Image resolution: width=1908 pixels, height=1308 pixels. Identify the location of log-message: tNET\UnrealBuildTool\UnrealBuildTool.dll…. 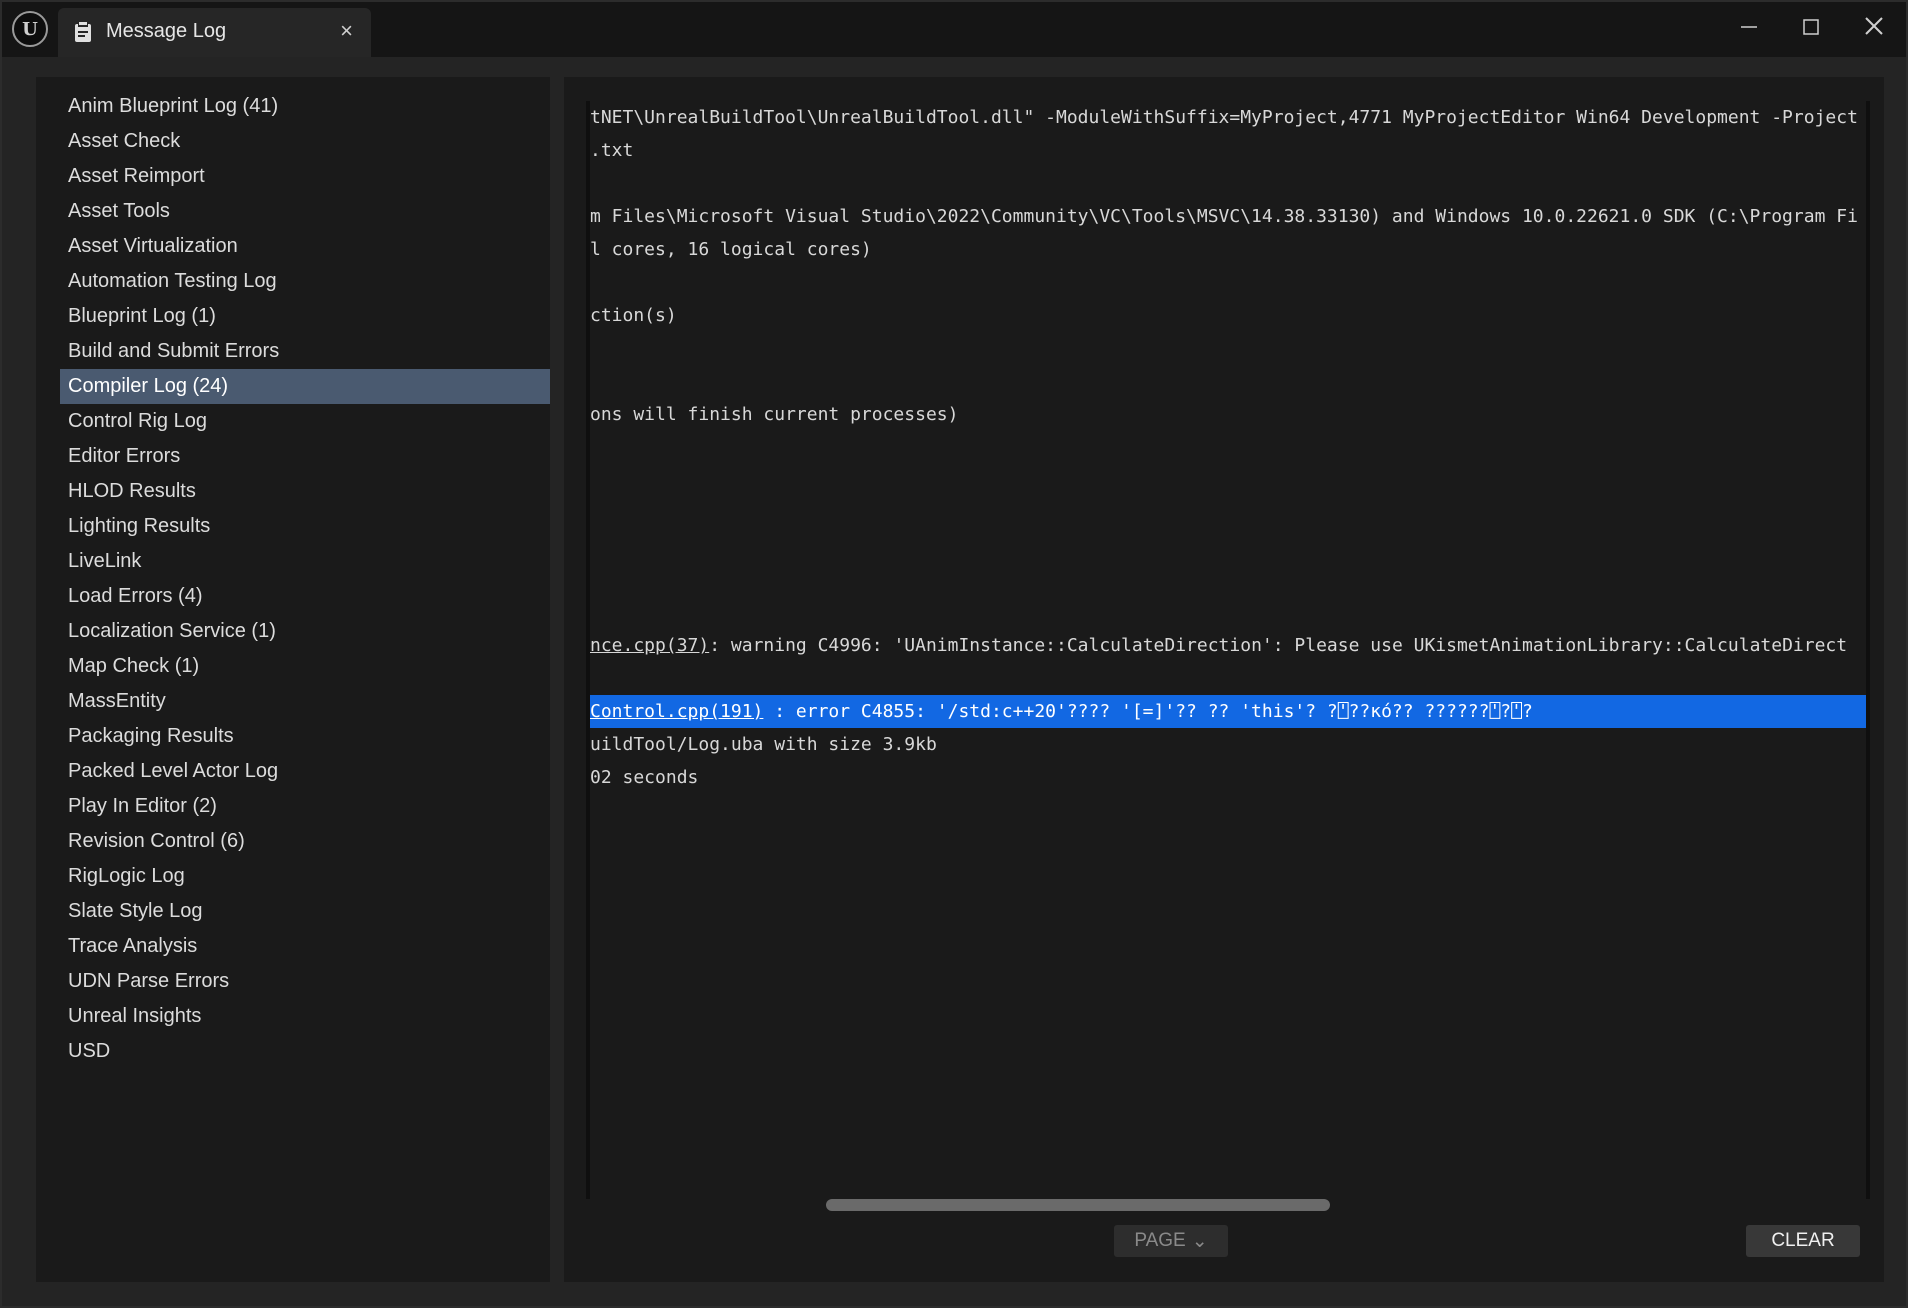
(1224, 117).